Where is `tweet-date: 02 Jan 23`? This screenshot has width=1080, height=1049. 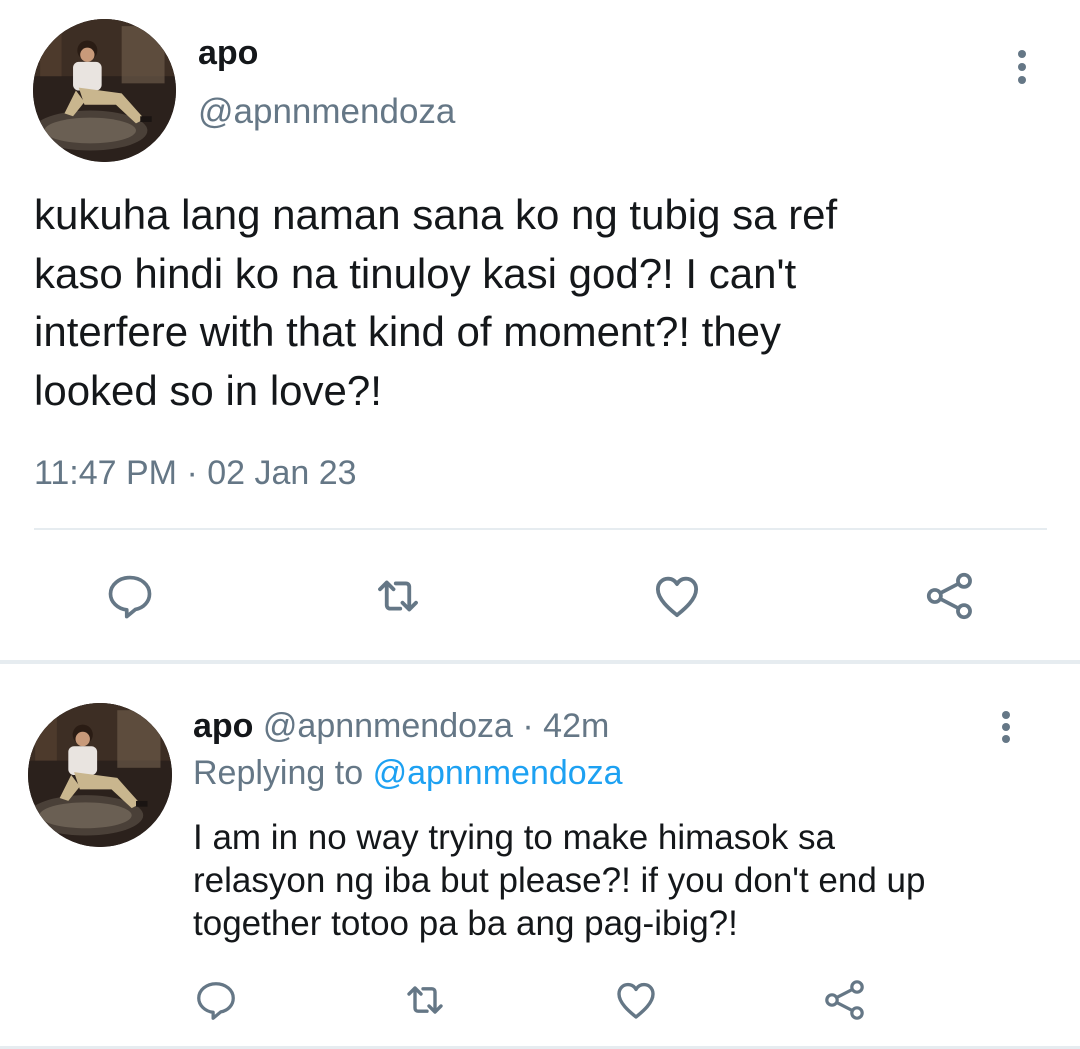 tweet-date: 02 Jan 23 is located at coordinates (282, 473).